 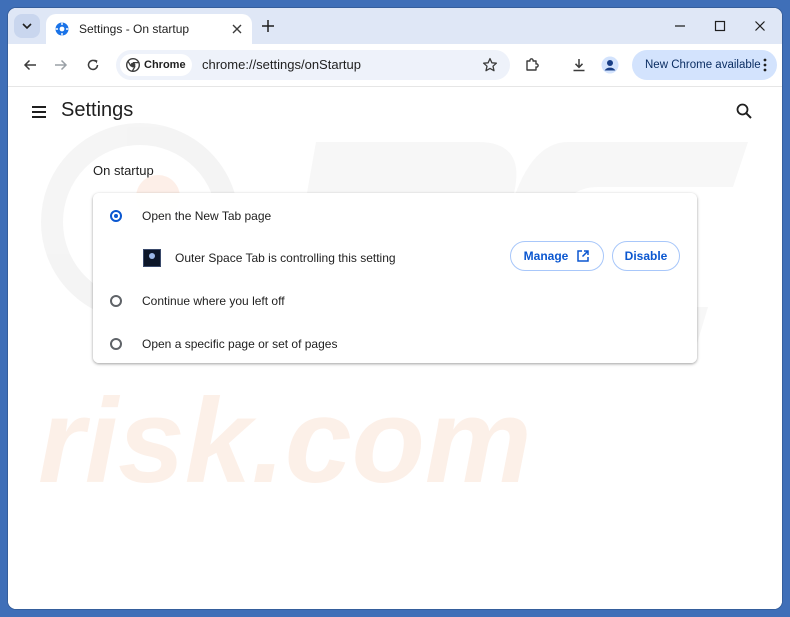 What do you see at coordinates (134, 29) in the screenshot?
I see `tab-title: Settings - On startup` at bounding box center [134, 29].